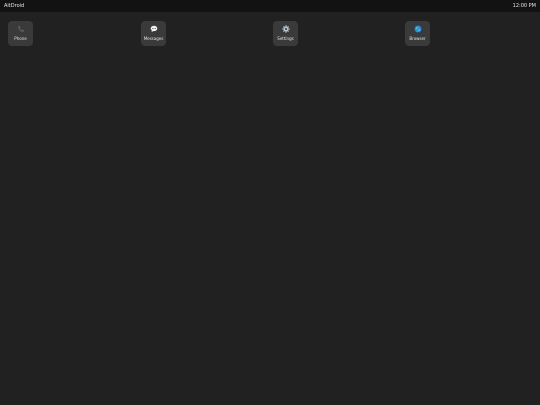 This screenshot has height=405, width=540. Describe the element at coordinates (417, 29) in the screenshot. I see `globe-icon` at that location.